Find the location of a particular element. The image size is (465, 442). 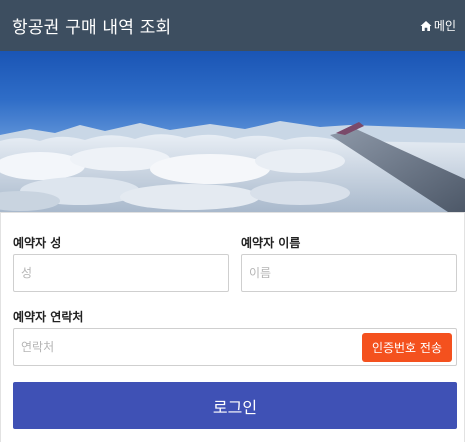

page-title: 항공권 구매 내역 조회 is located at coordinates (92, 28).